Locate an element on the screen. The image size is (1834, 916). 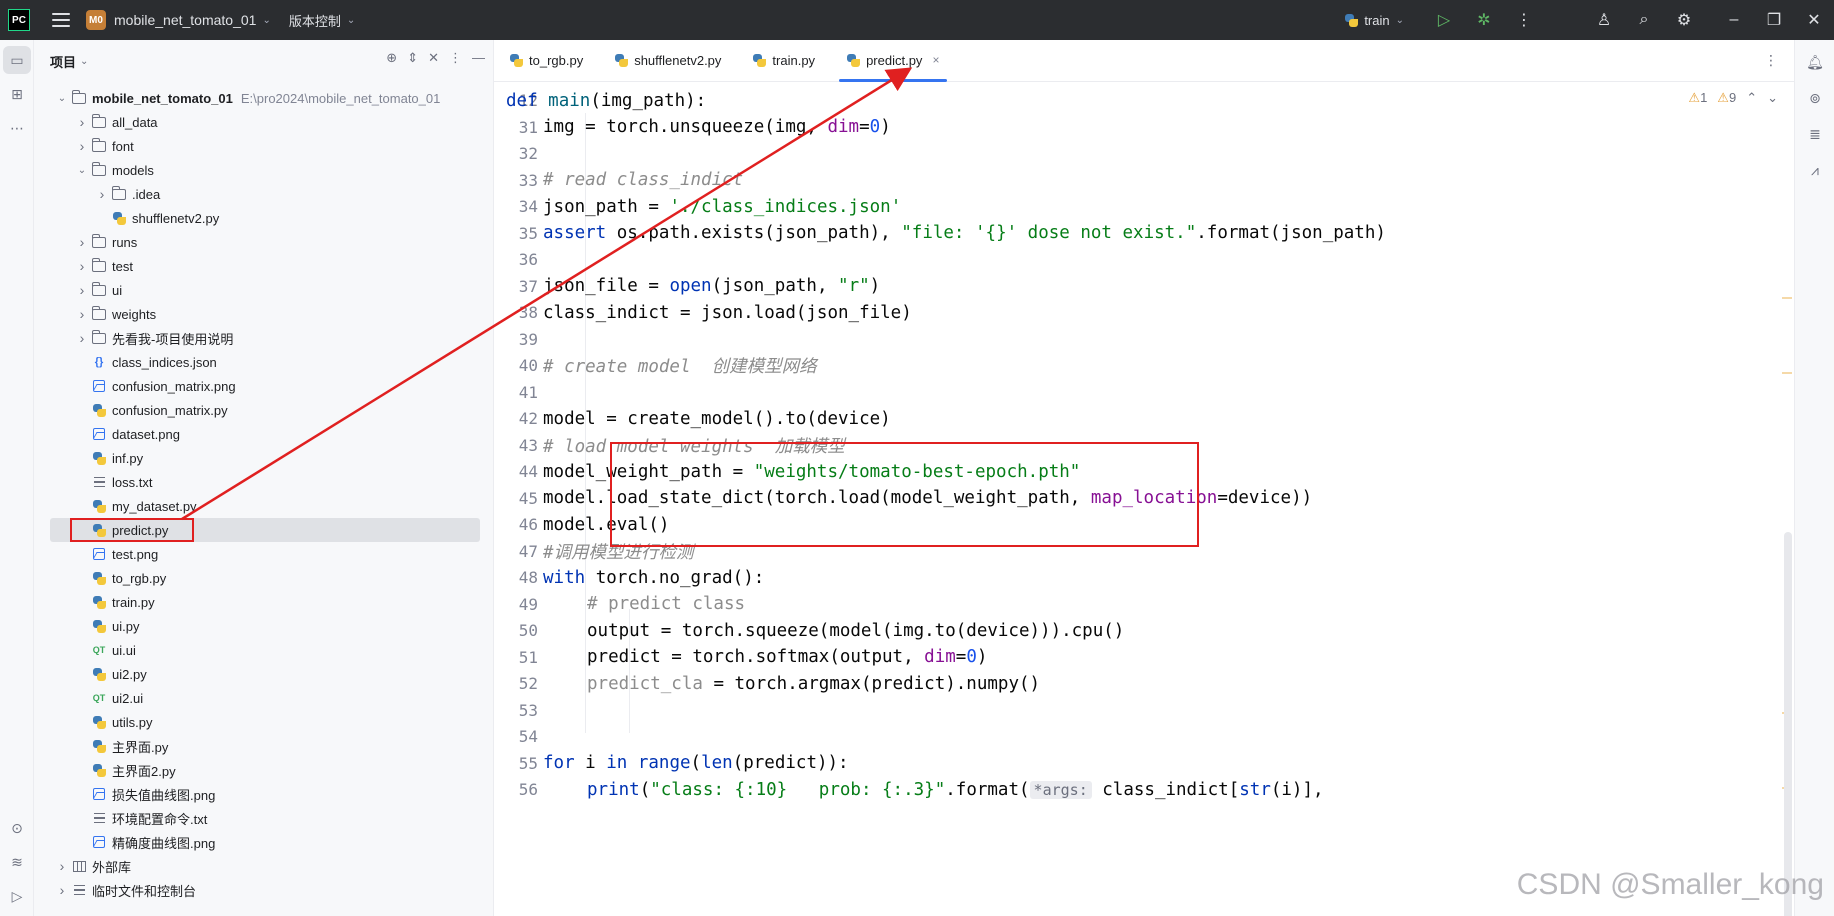
expand-icon: ⇕ is located at coordinates (412, 58).